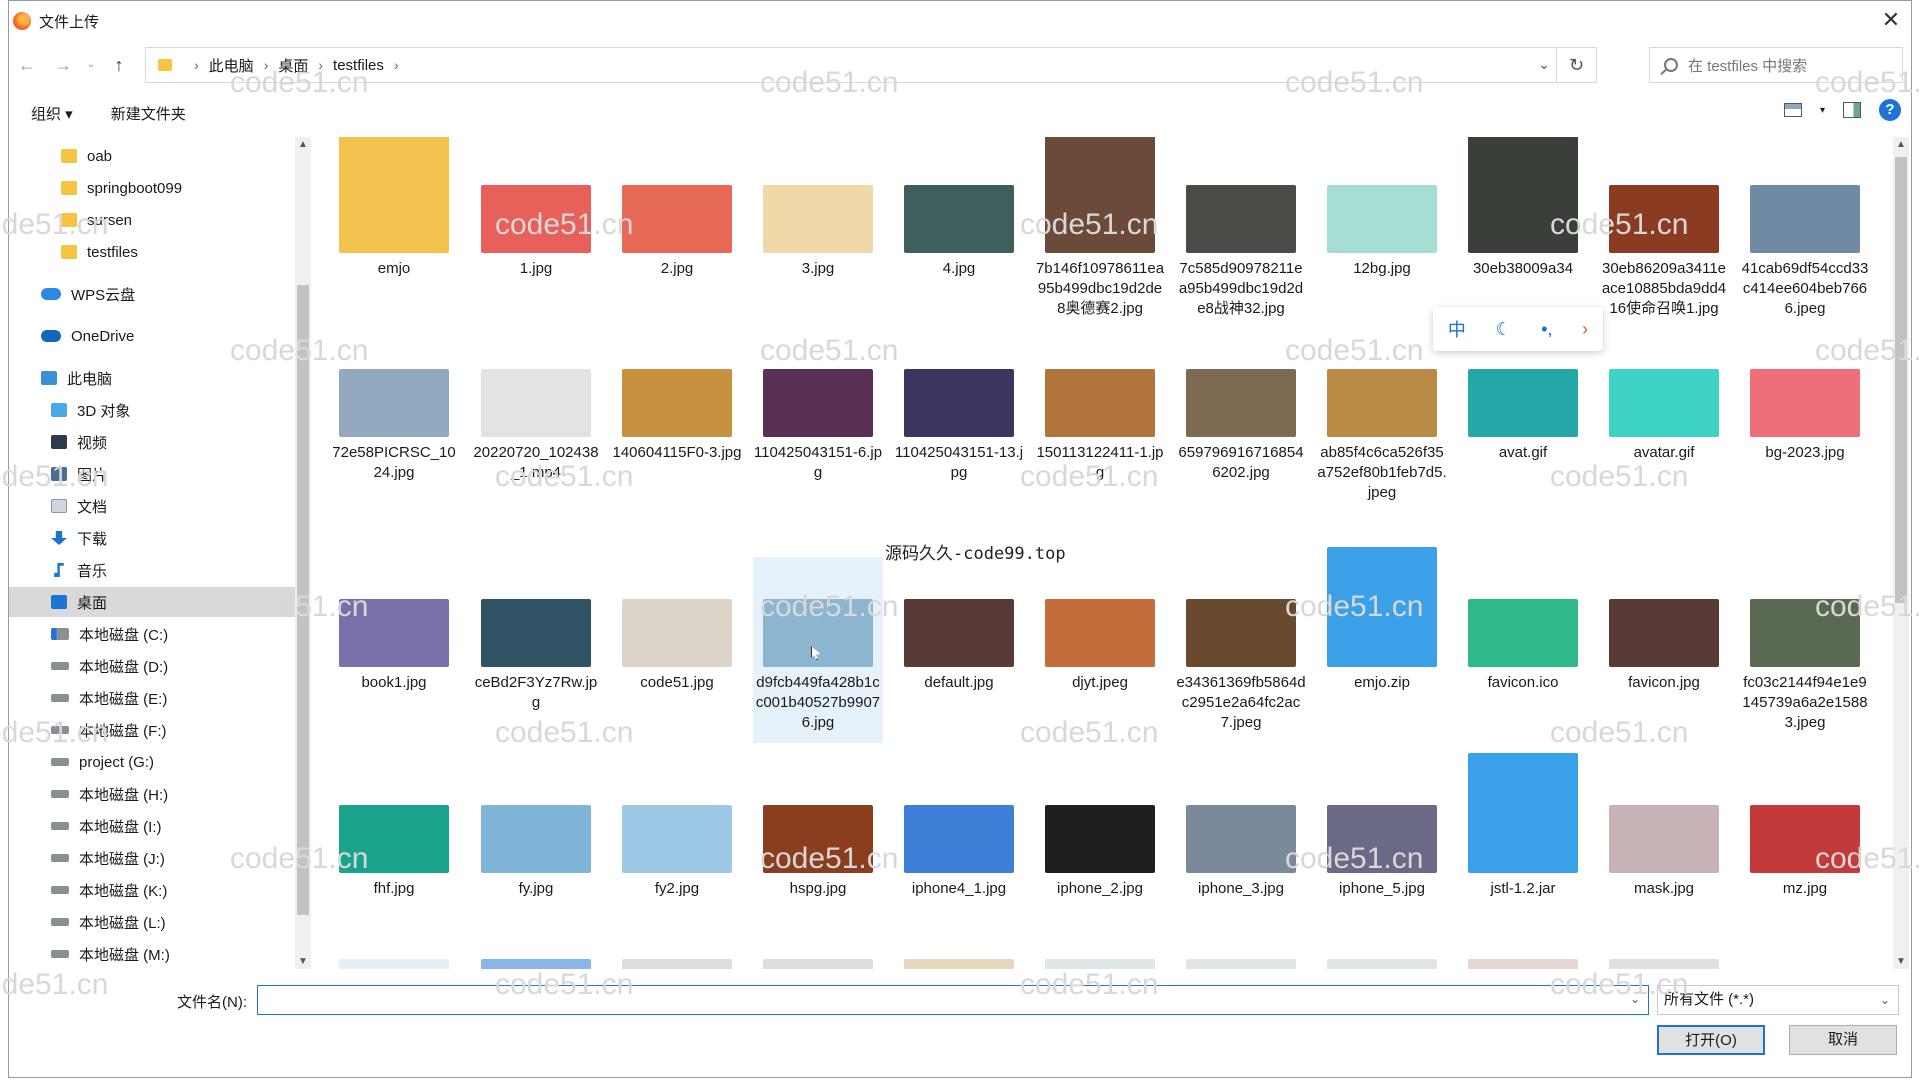 This screenshot has width=1920, height=1080. I want to click on sidebar-item: 本地磁盘 (E:), so click(154, 698).